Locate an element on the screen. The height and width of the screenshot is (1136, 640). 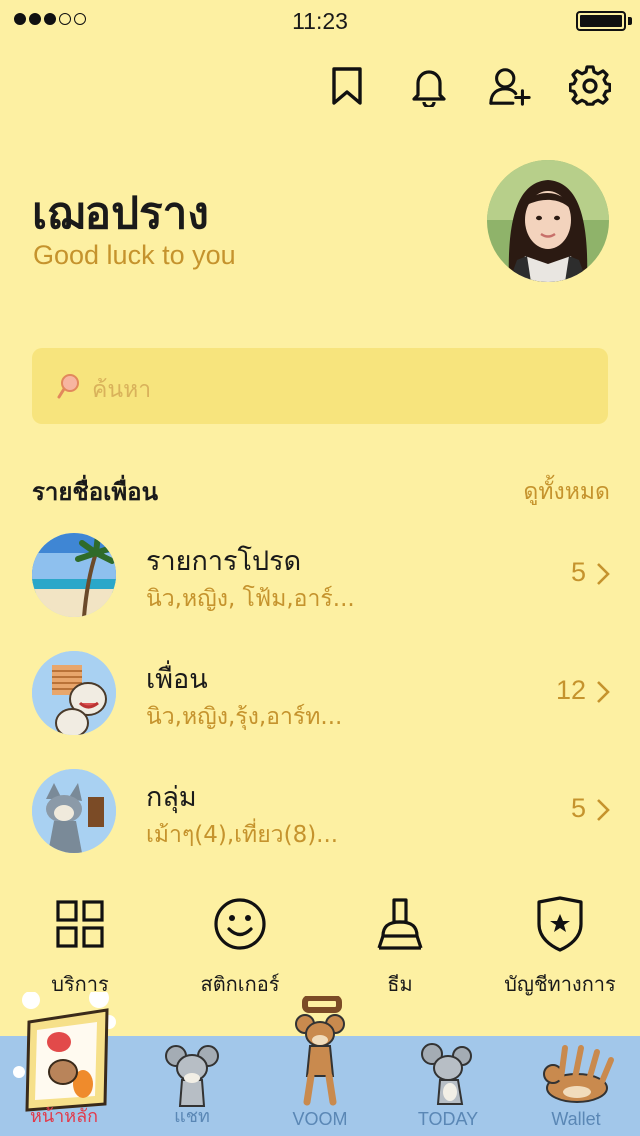
tab-home-label: หน้าหลัก is located at coordinates (64, 1116).